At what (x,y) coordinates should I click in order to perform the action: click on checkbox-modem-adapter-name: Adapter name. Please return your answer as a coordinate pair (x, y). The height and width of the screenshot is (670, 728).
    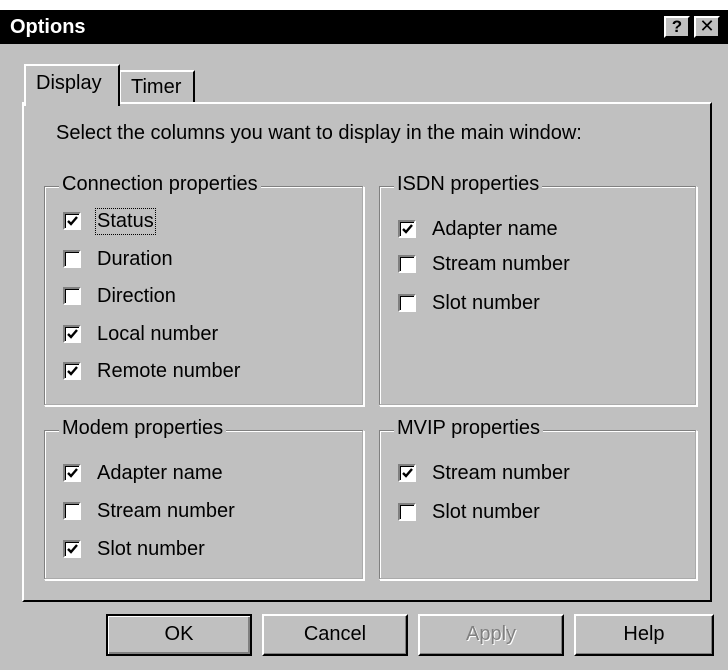
    Looking at the image, I should click on (143, 473).